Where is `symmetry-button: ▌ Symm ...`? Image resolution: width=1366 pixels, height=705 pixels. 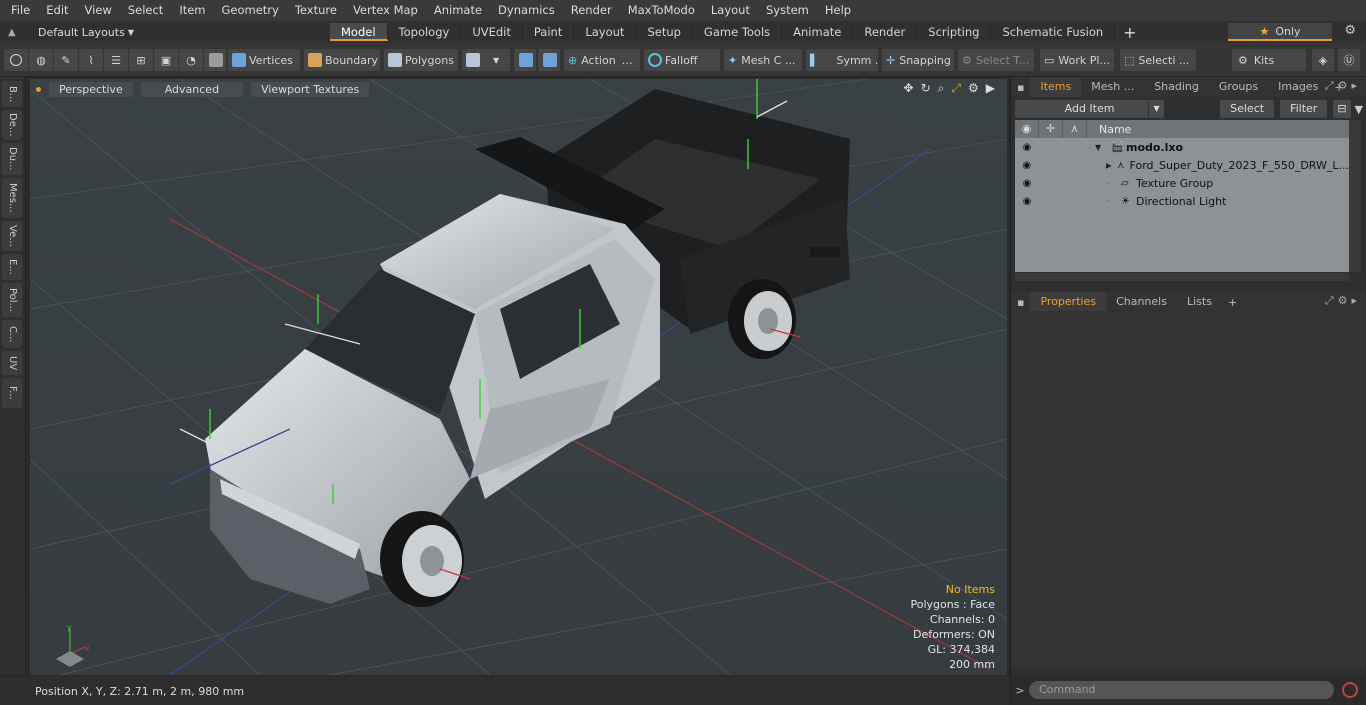 symmetry-button: ▌ Symm ... is located at coordinates (842, 60).